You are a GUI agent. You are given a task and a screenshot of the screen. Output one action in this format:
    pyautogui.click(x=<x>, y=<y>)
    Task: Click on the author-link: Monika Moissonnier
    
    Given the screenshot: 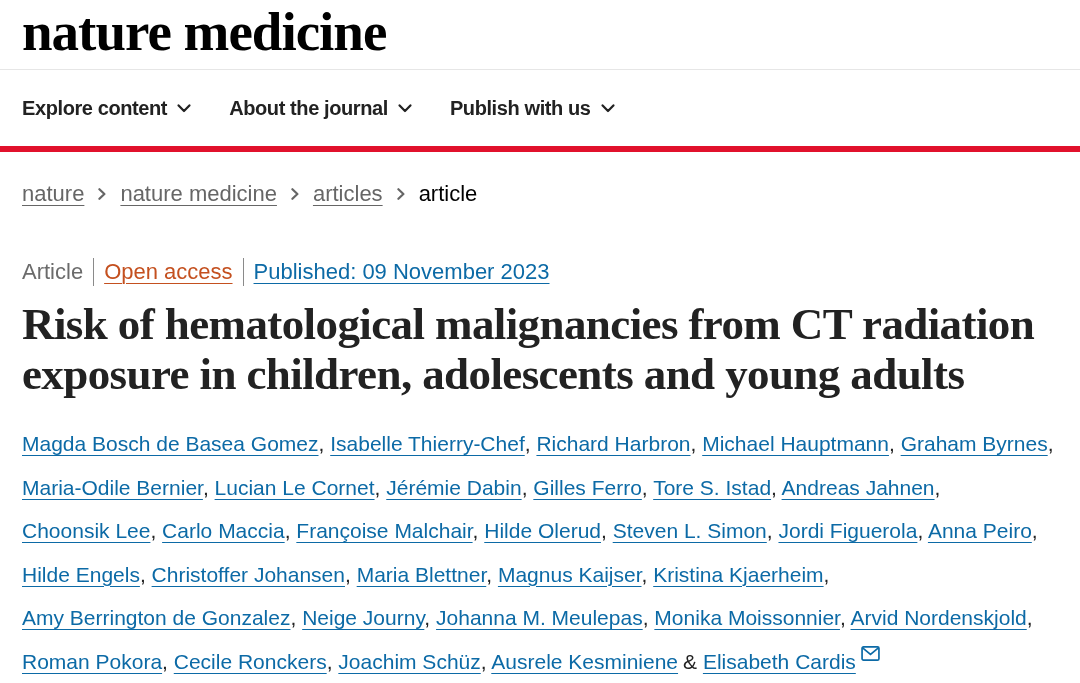 What is the action you would take?
    pyautogui.click(x=747, y=617)
    